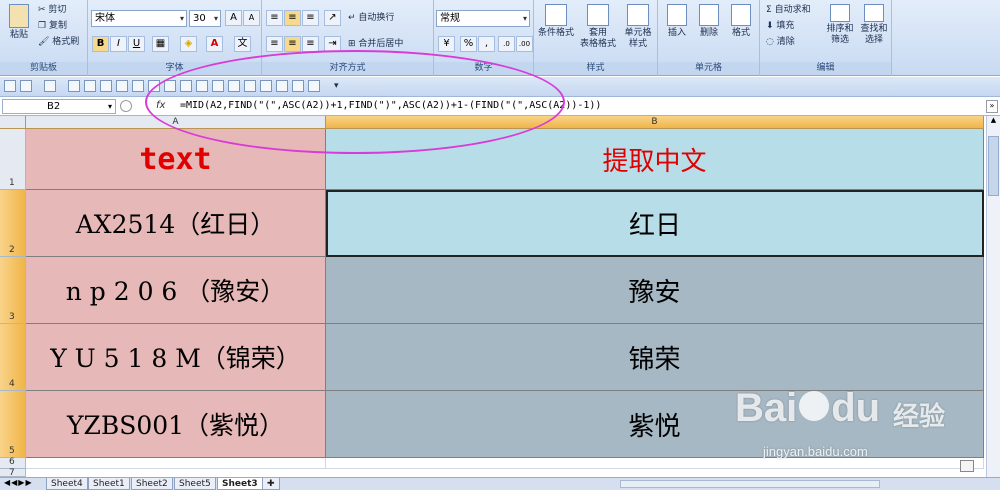 Image resolution: width=1000 pixels, height=490 pixels. Describe the element at coordinates (13, 473) in the screenshot. I see `row-header-7: 7` at that location.